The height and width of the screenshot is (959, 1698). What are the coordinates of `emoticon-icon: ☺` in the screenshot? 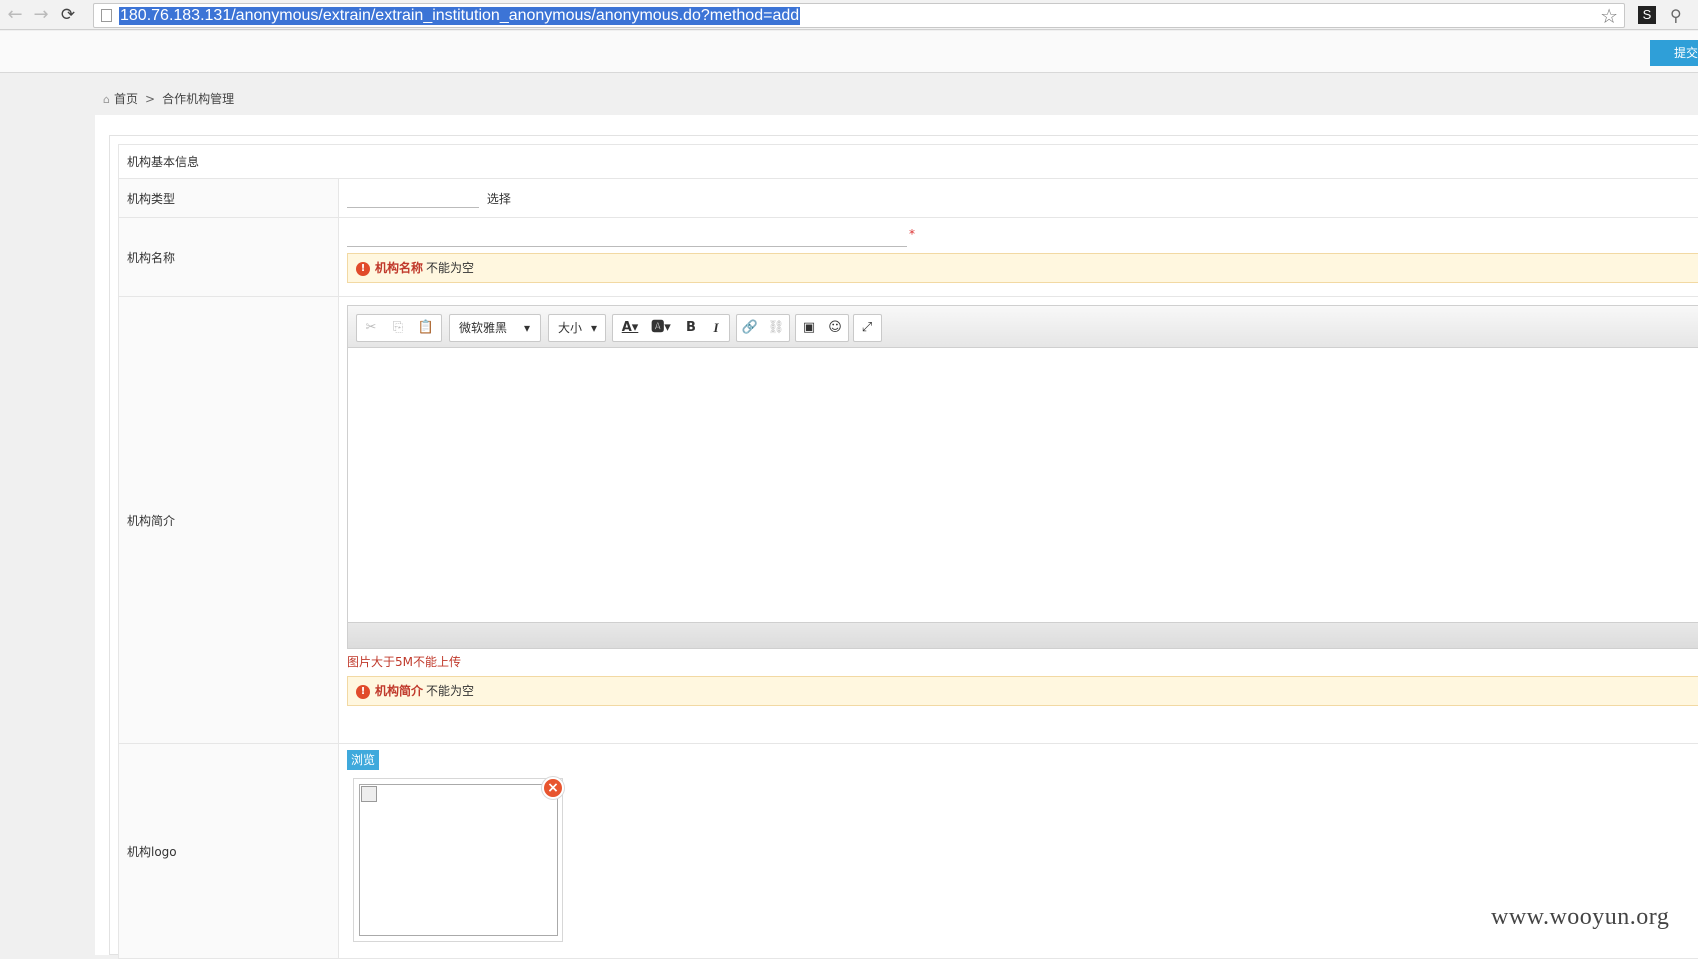 It's located at (835, 328).